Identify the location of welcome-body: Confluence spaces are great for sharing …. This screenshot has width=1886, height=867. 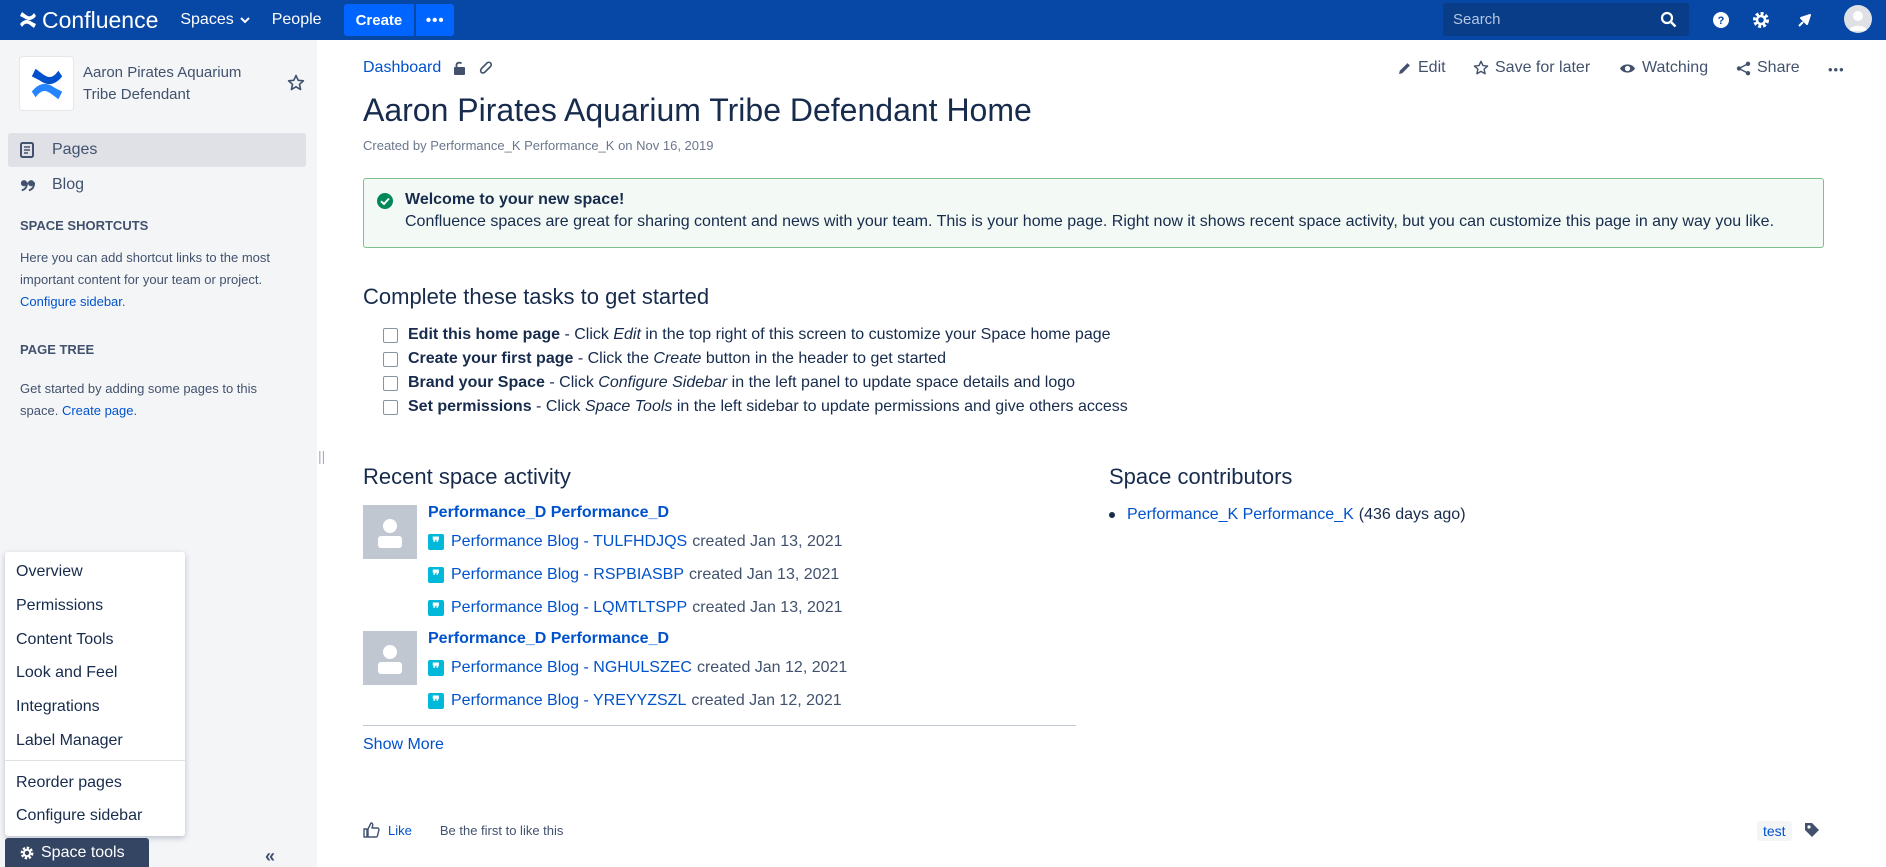
(1090, 221).